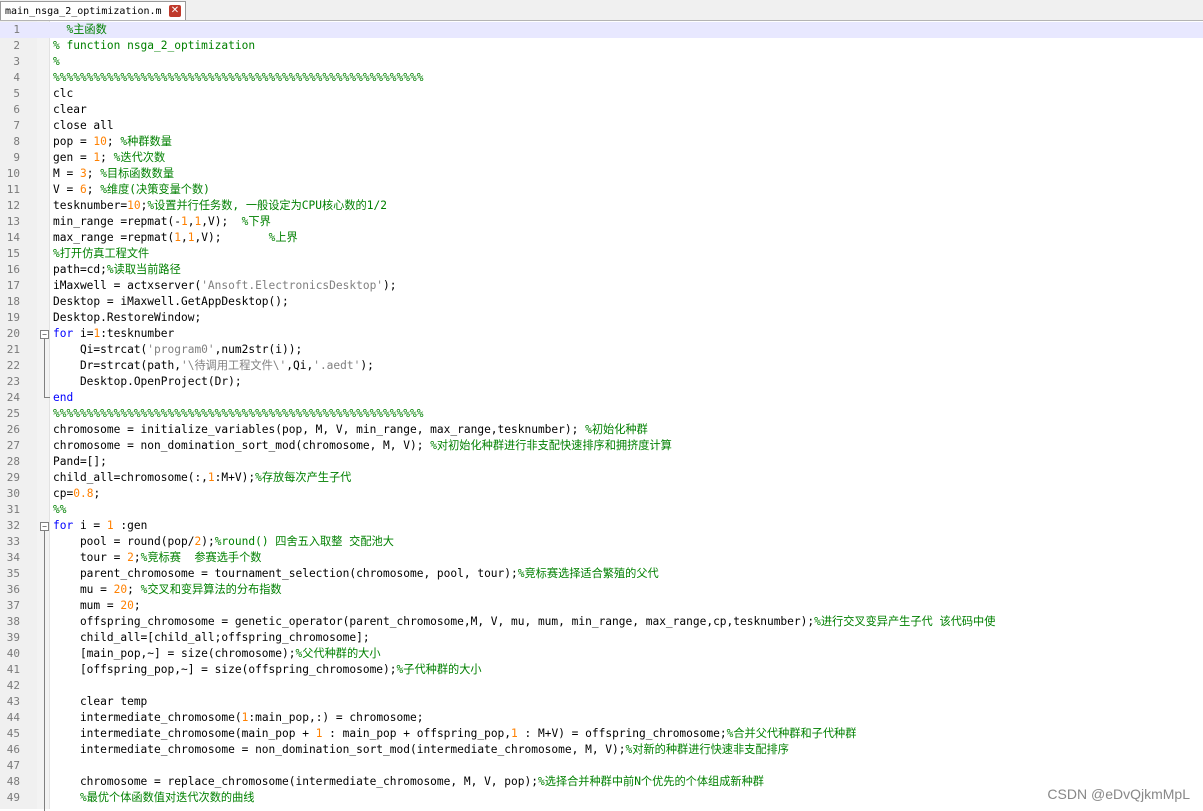 The height and width of the screenshot is (811, 1203). What do you see at coordinates (601, 174) in the screenshot?
I see `code-line: 10 M = 3; %目标函数数量` at bounding box center [601, 174].